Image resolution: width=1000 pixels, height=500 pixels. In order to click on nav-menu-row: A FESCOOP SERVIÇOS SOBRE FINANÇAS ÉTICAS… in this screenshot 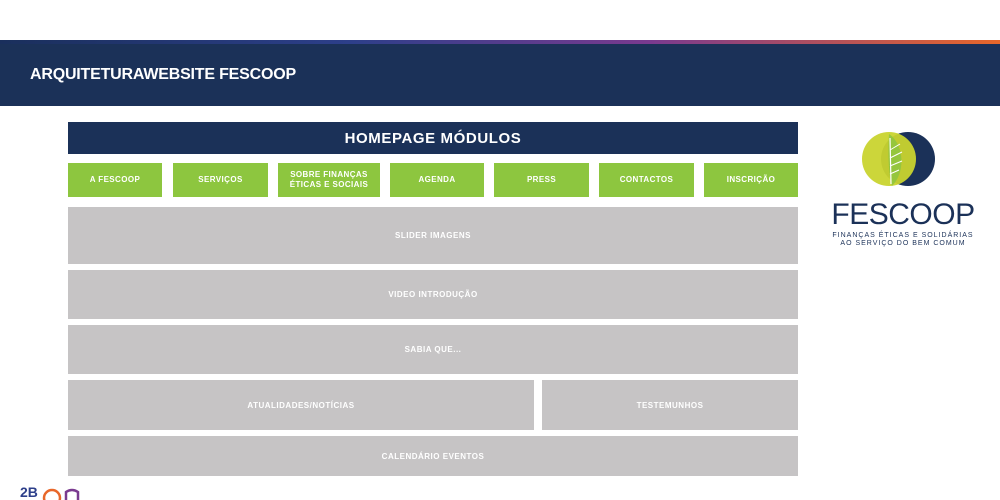, I will do `click(433, 180)`.